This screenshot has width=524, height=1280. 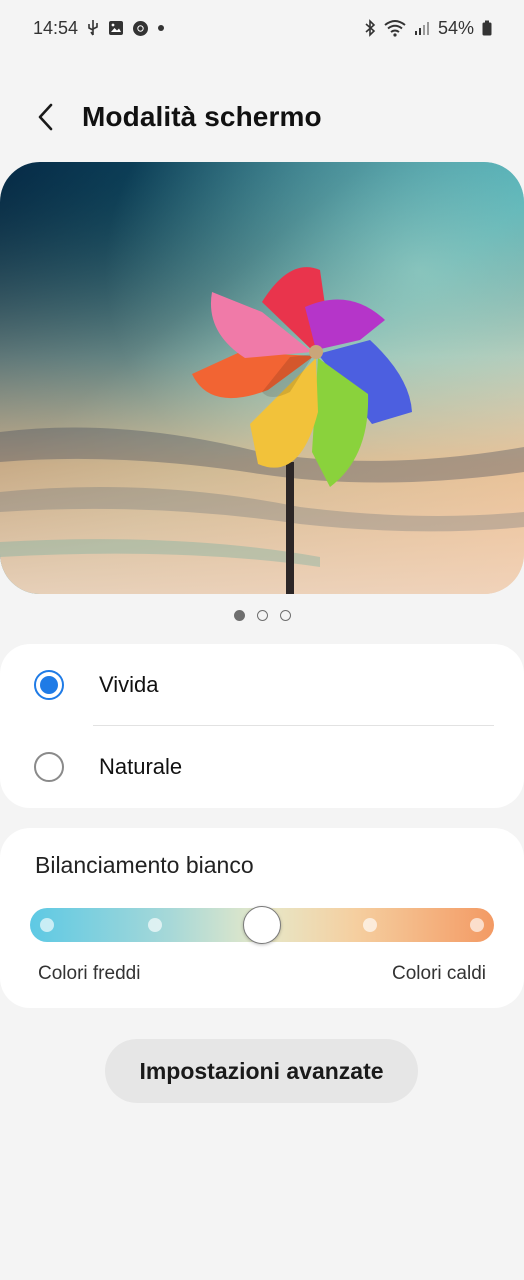 What do you see at coordinates (161, 28) in the screenshot?
I see `dot-icon` at bounding box center [161, 28].